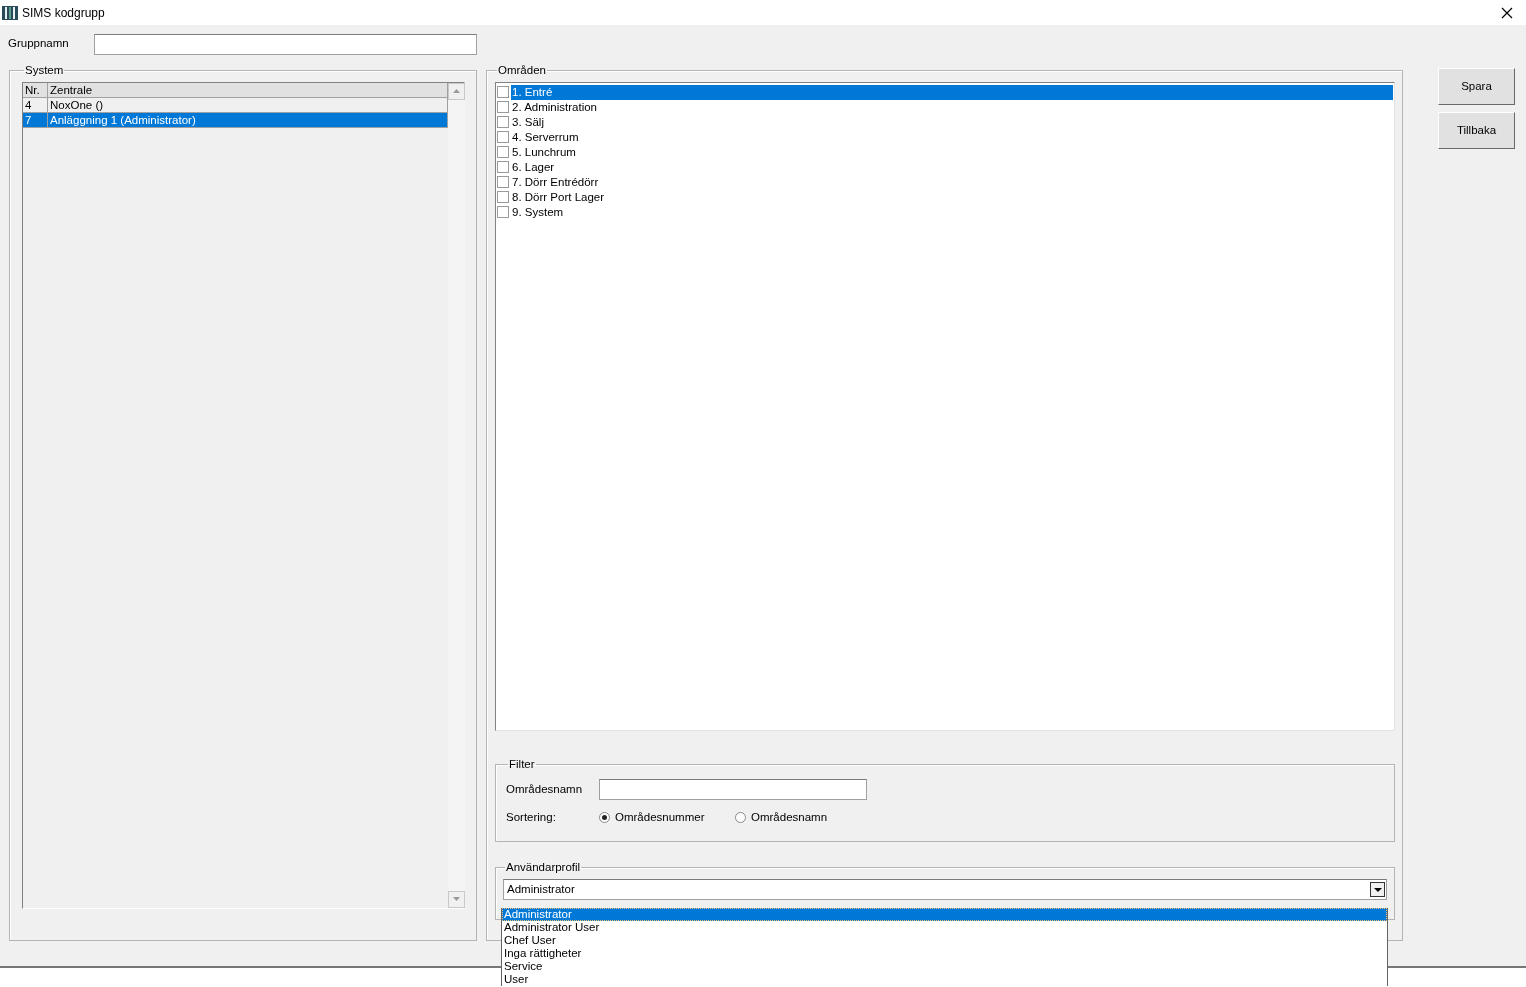 Image resolution: width=1526 pixels, height=987 pixels. What do you see at coordinates (952, 182) in the screenshot?
I see `list-item: 7. Dörr Entrédörr` at bounding box center [952, 182].